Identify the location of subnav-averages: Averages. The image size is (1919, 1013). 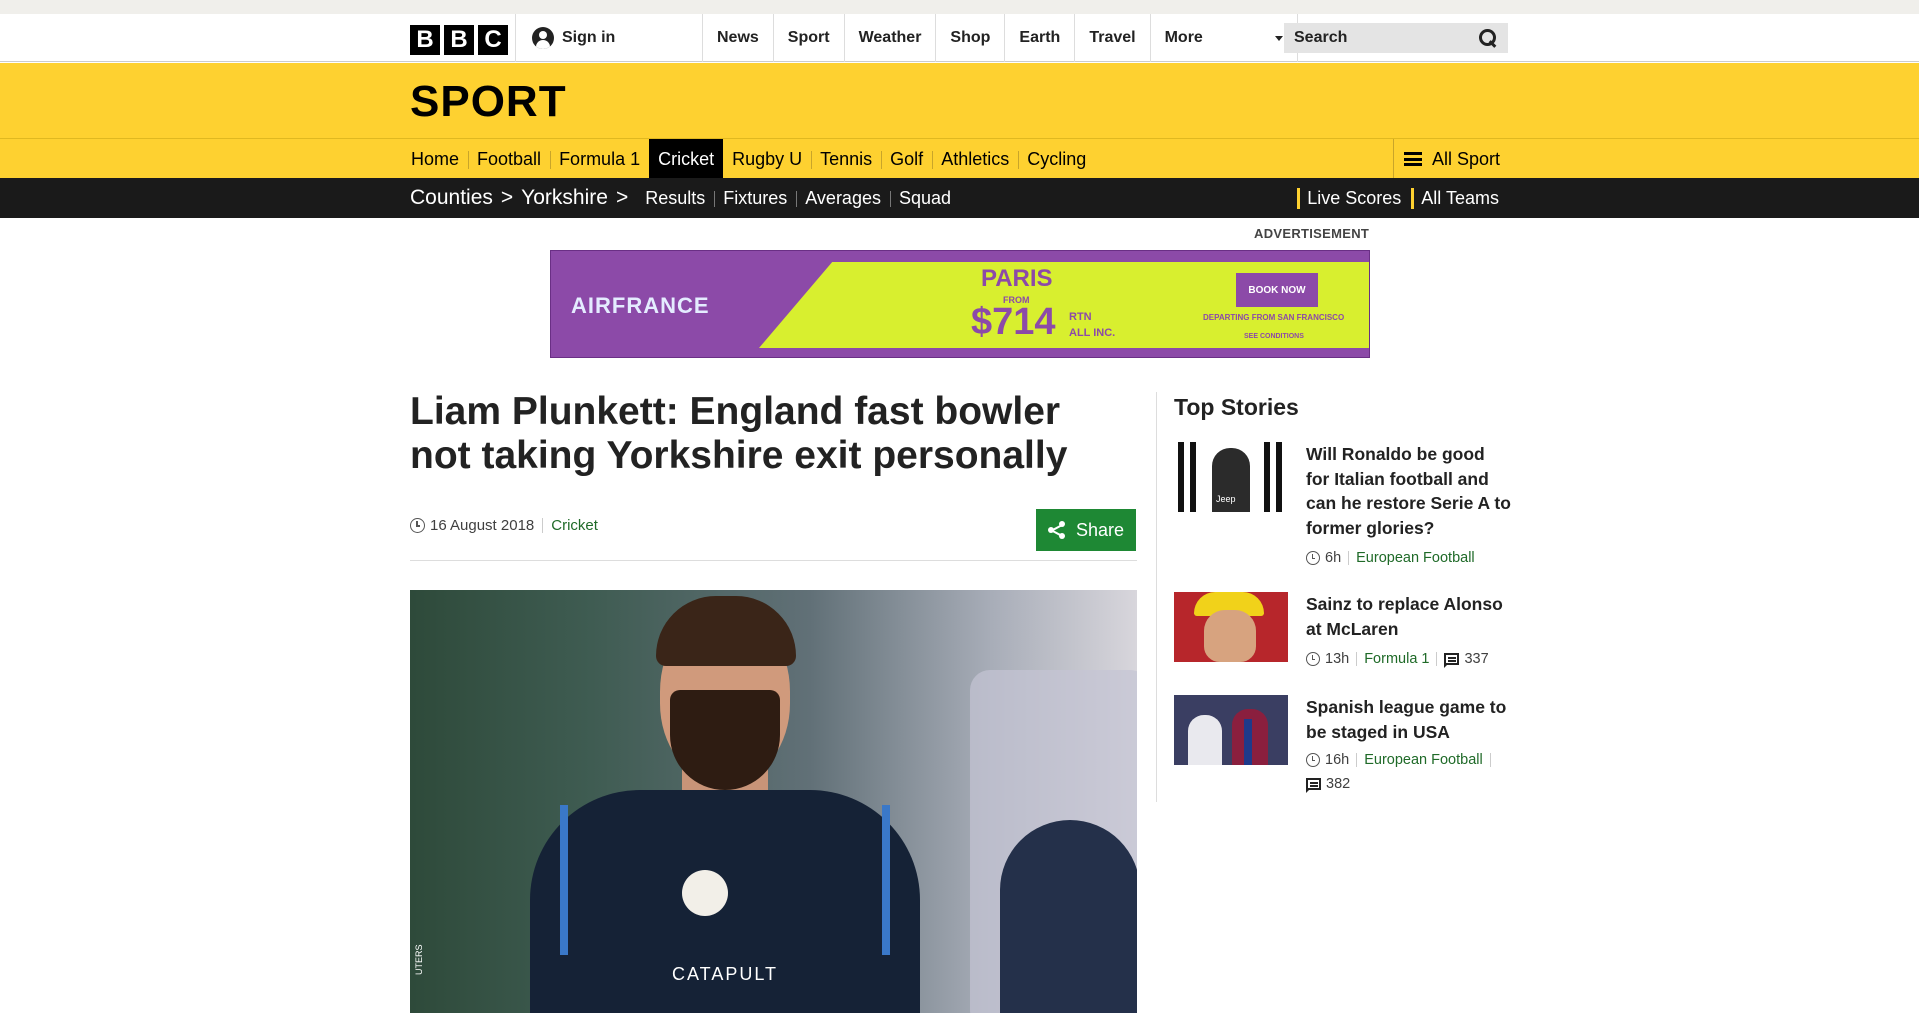
(843, 198).